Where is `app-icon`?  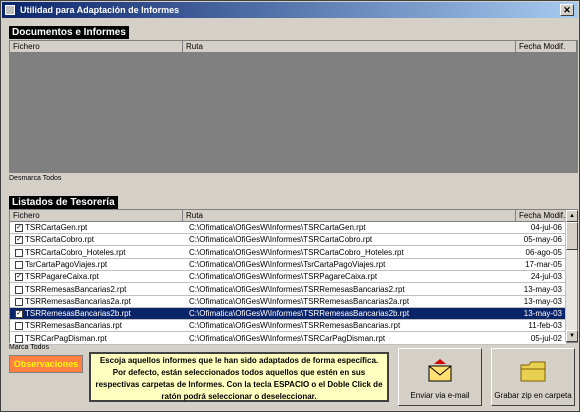 app-icon is located at coordinates (10, 10).